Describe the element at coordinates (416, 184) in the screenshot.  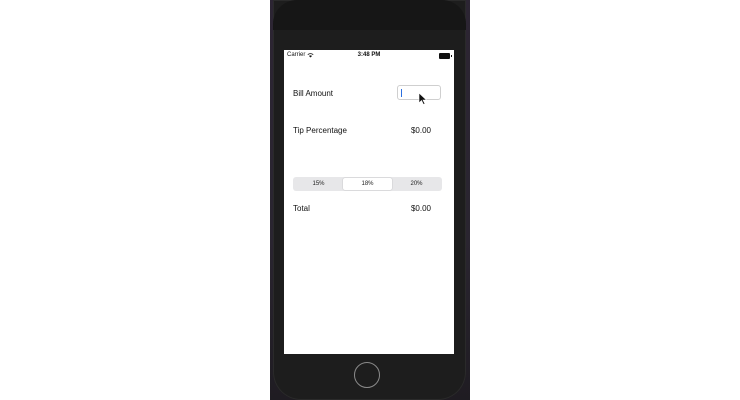
I see `segment-20: 20%` at that location.